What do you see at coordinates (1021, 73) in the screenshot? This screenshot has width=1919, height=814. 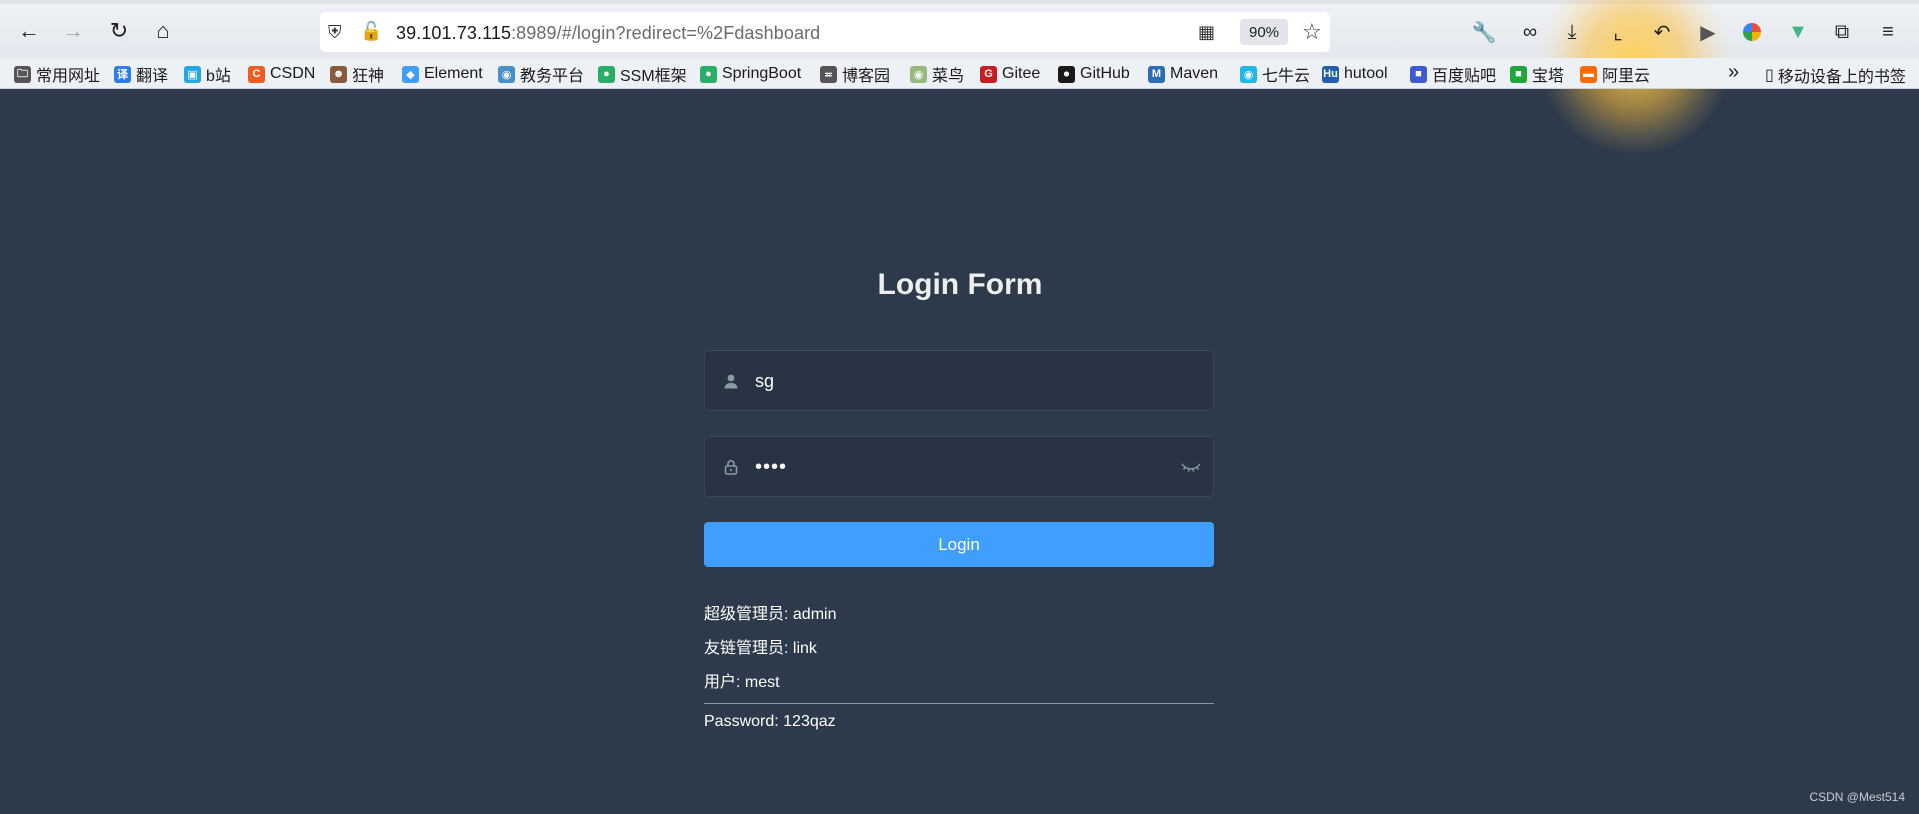 I see `bookmark-label: Gitee` at bounding box center [1021, 73].